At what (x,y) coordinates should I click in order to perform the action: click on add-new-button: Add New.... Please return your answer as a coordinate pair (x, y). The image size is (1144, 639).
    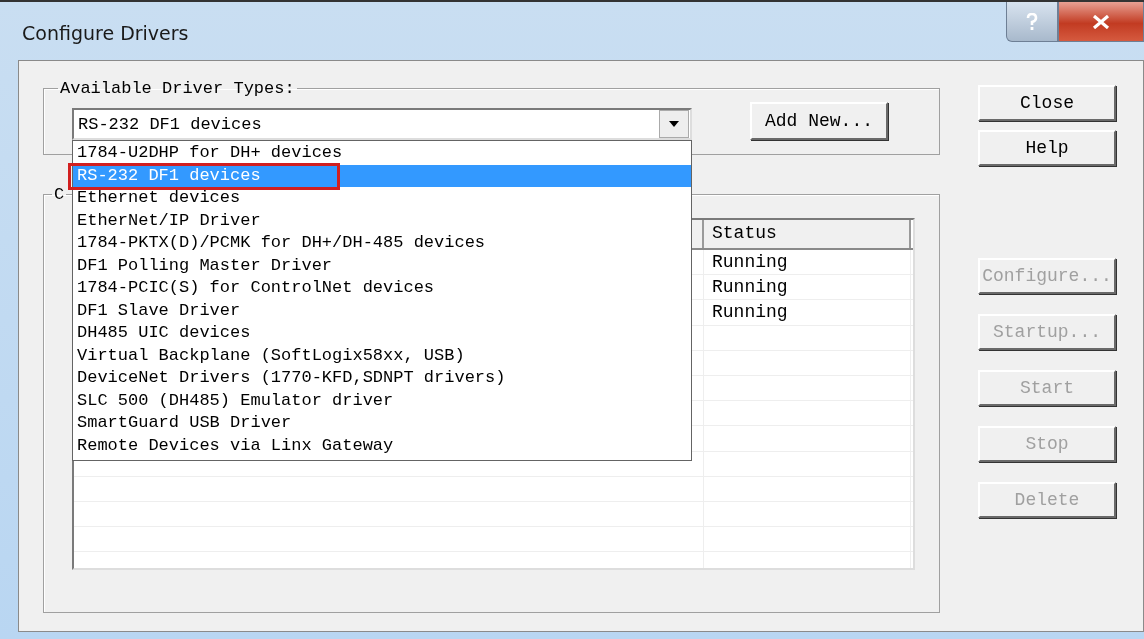
    Looking at the image, I should click on (819, 121).